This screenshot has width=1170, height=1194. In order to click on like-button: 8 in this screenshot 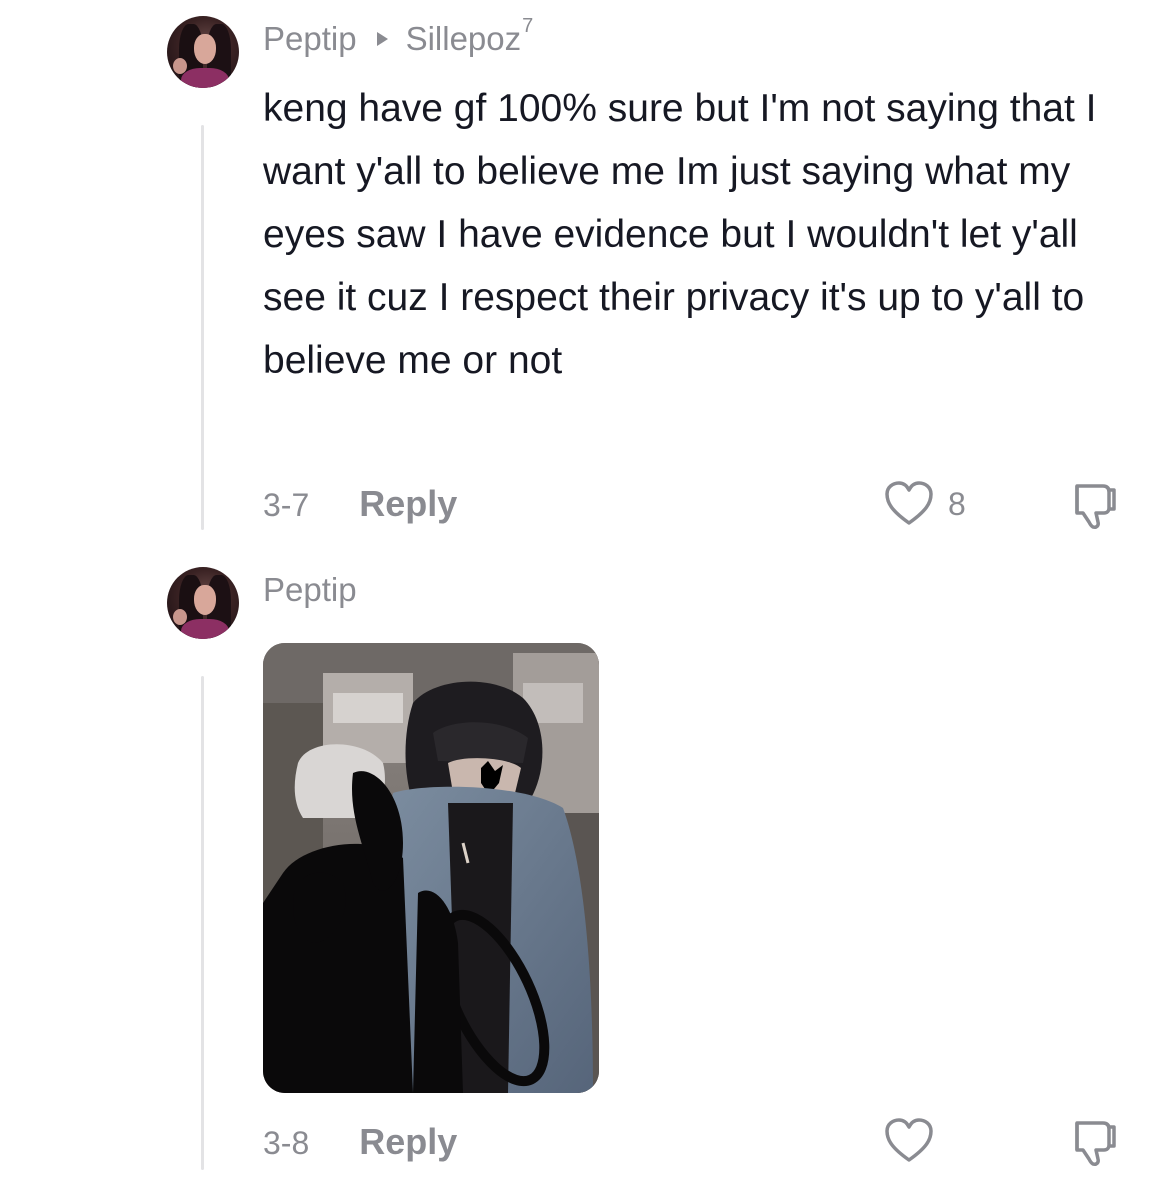, I will do `click(925, 504)`.